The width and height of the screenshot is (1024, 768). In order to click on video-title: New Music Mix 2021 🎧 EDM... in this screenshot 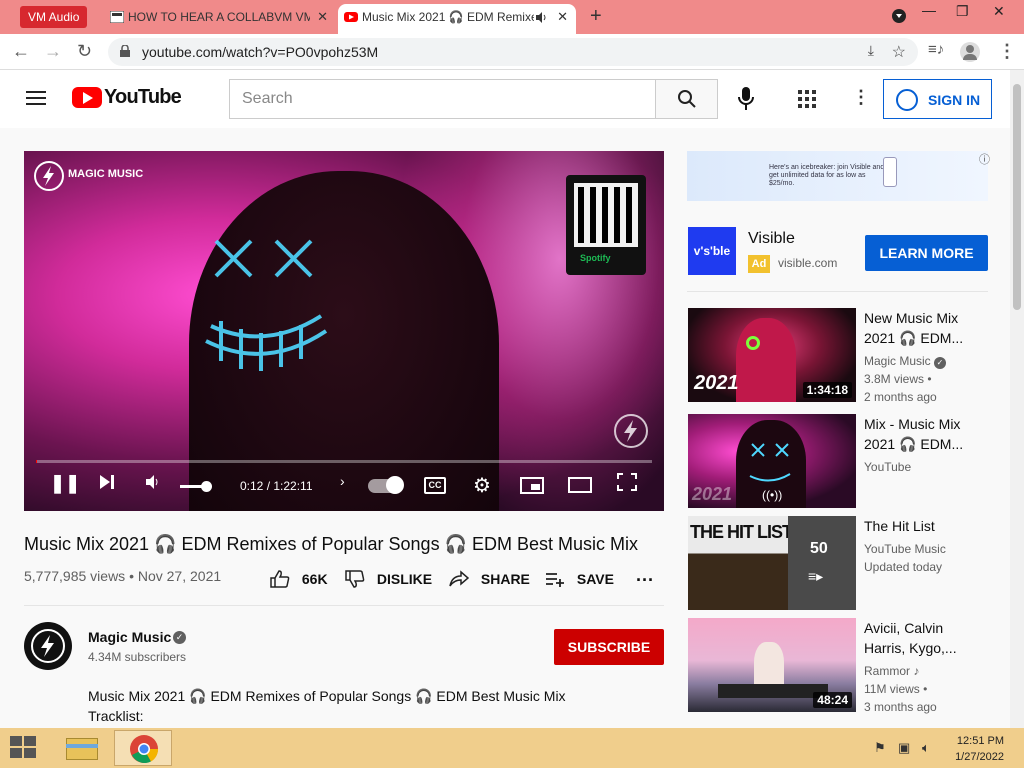, I will do `click(924, 328)`.